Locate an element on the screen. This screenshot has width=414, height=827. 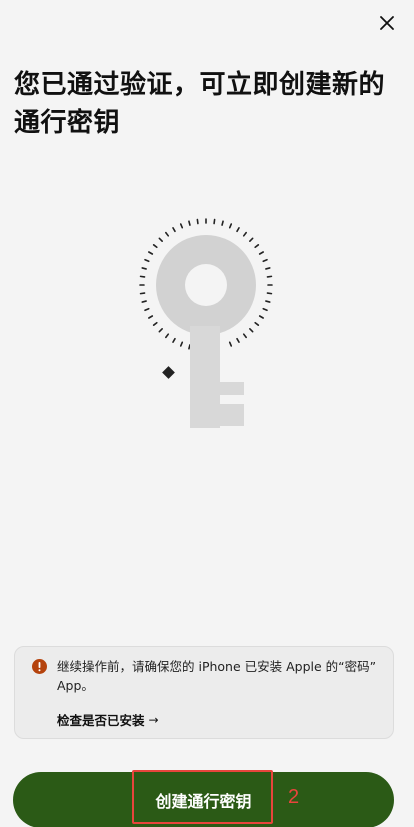
key-icon is located at coordinates (206, 323).